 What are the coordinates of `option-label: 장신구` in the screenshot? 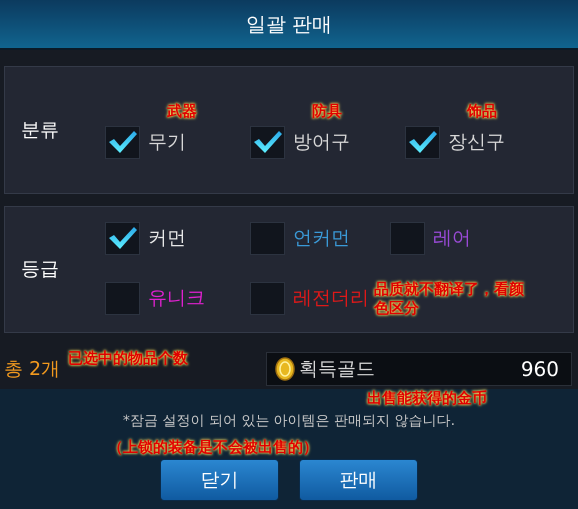 It's located at (476, 142).